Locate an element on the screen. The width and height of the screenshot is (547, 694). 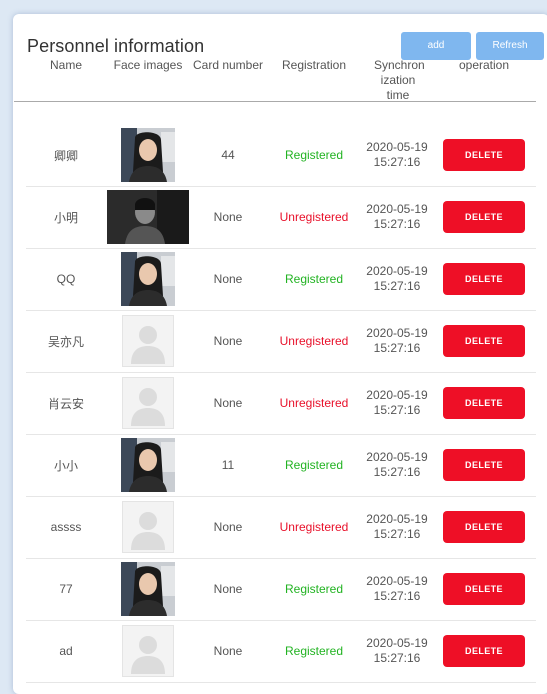
refresh-button: Refresh is located at coordinates (510, 46).